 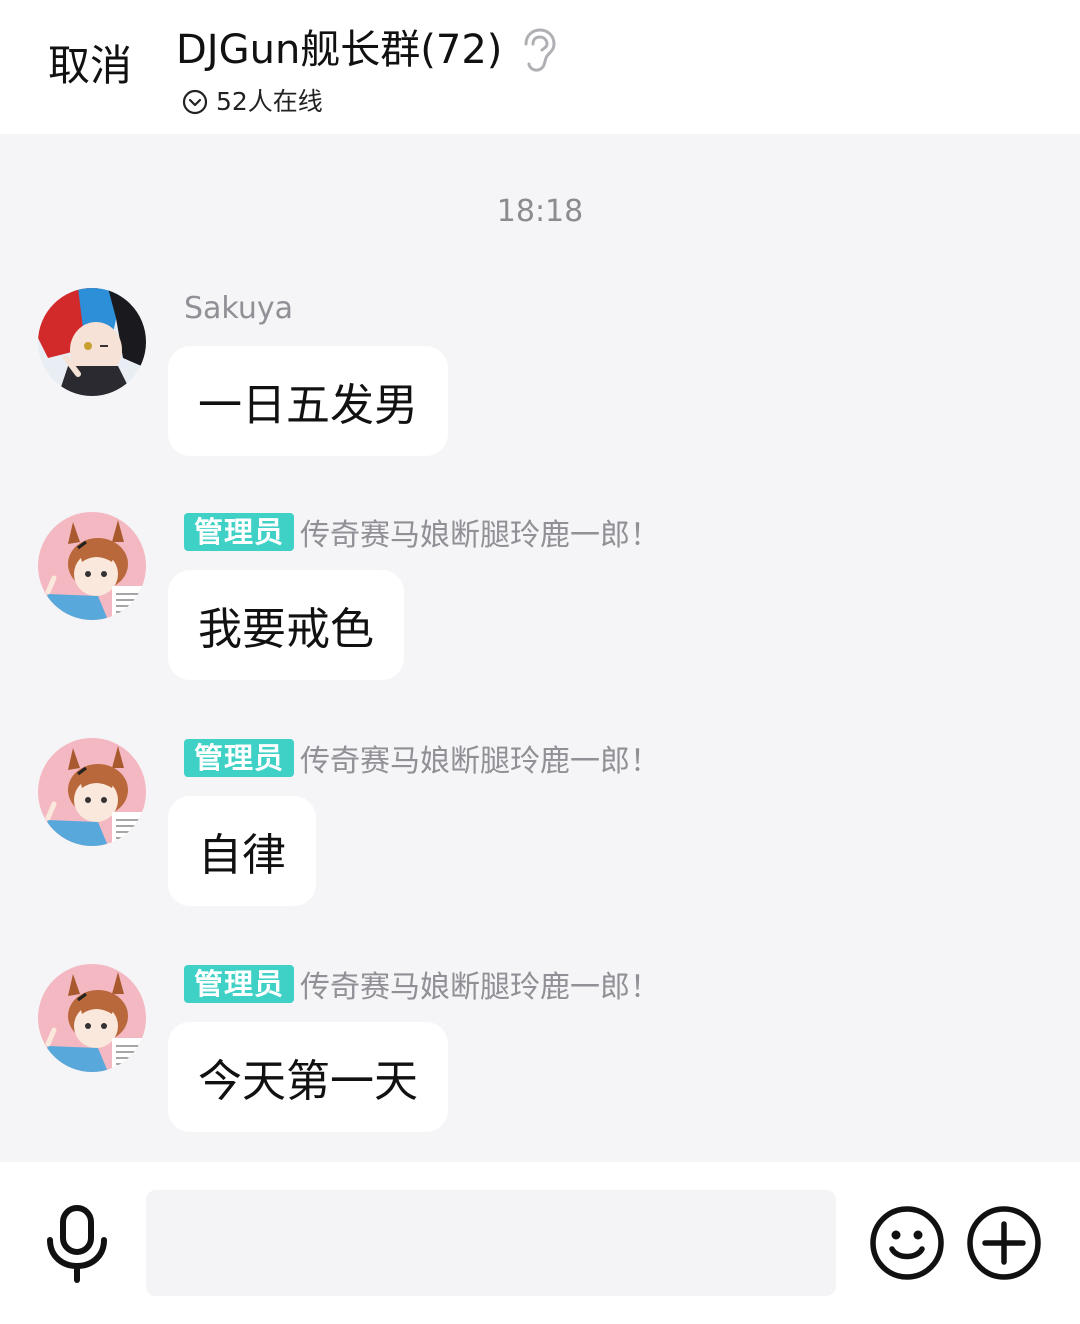 I want to click on message-bubble: 自律, so click(x=242, y=851).